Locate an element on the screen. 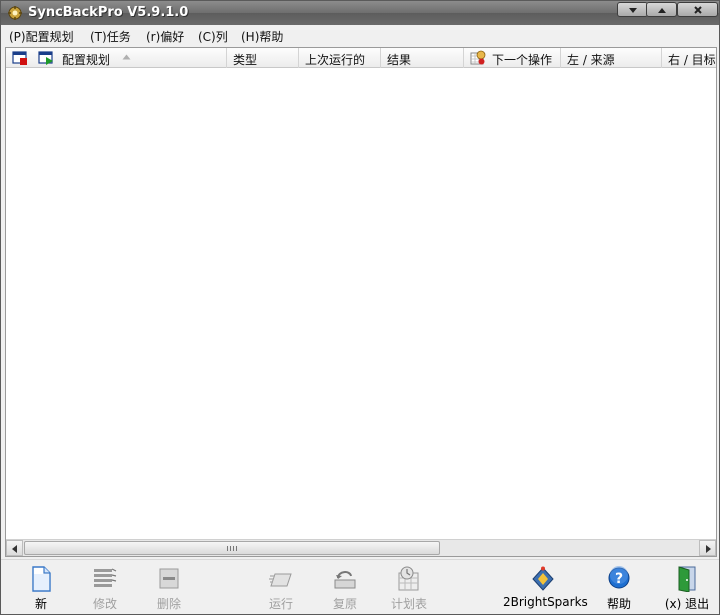 This screenshot has height=615, width=720. column-label-destination: 右 / 目标 is located at coordinates (692, 60).